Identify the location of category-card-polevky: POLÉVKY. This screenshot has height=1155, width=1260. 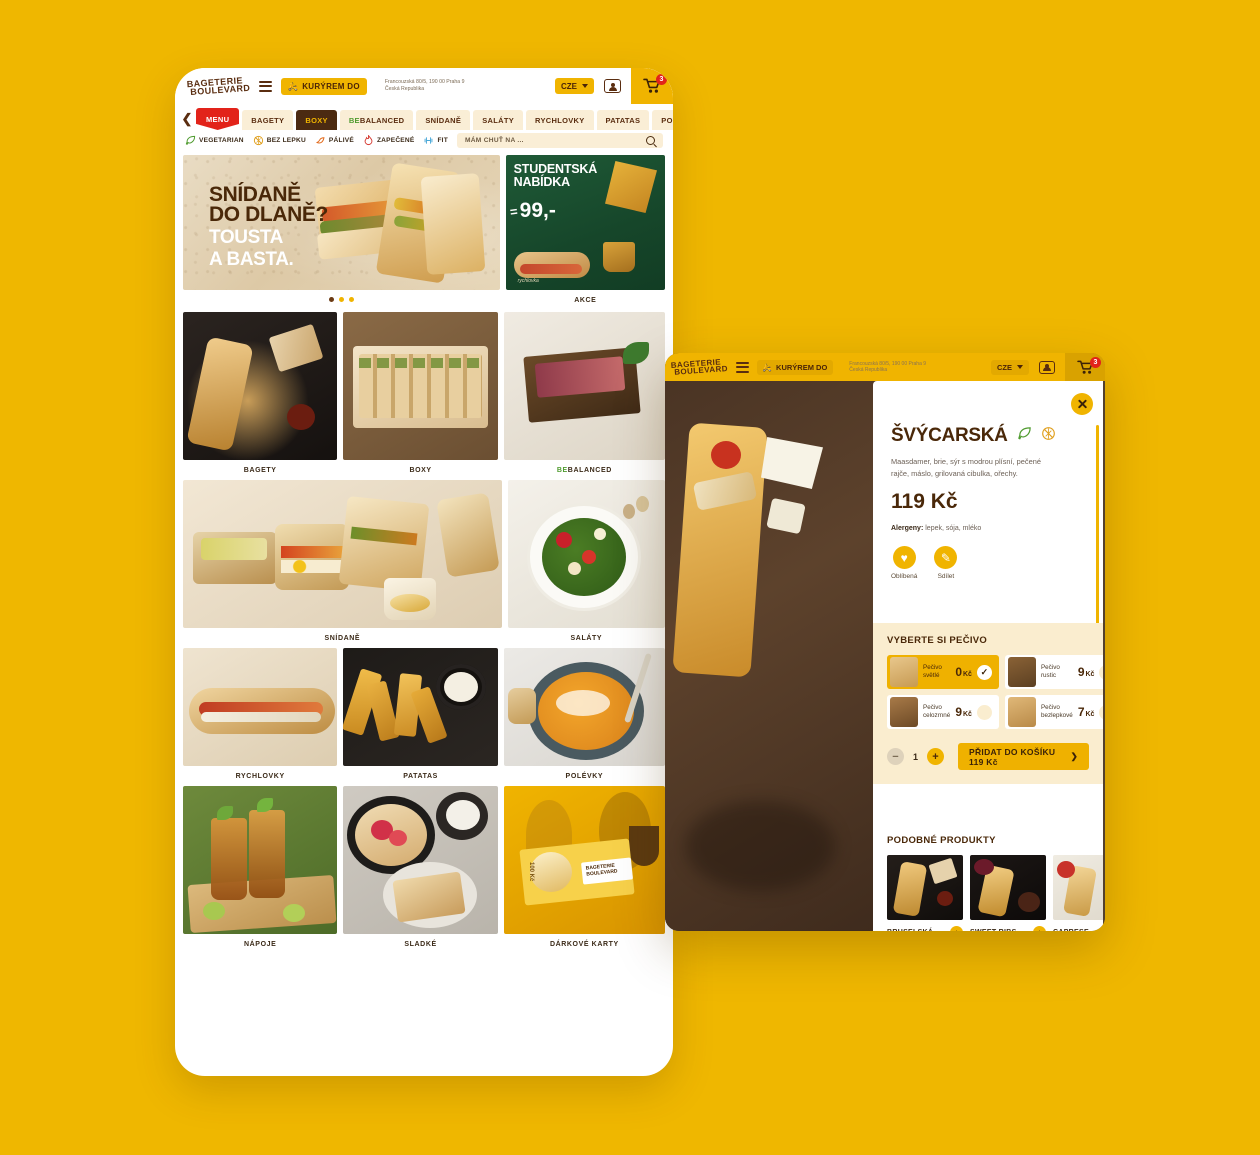
(584, 716).